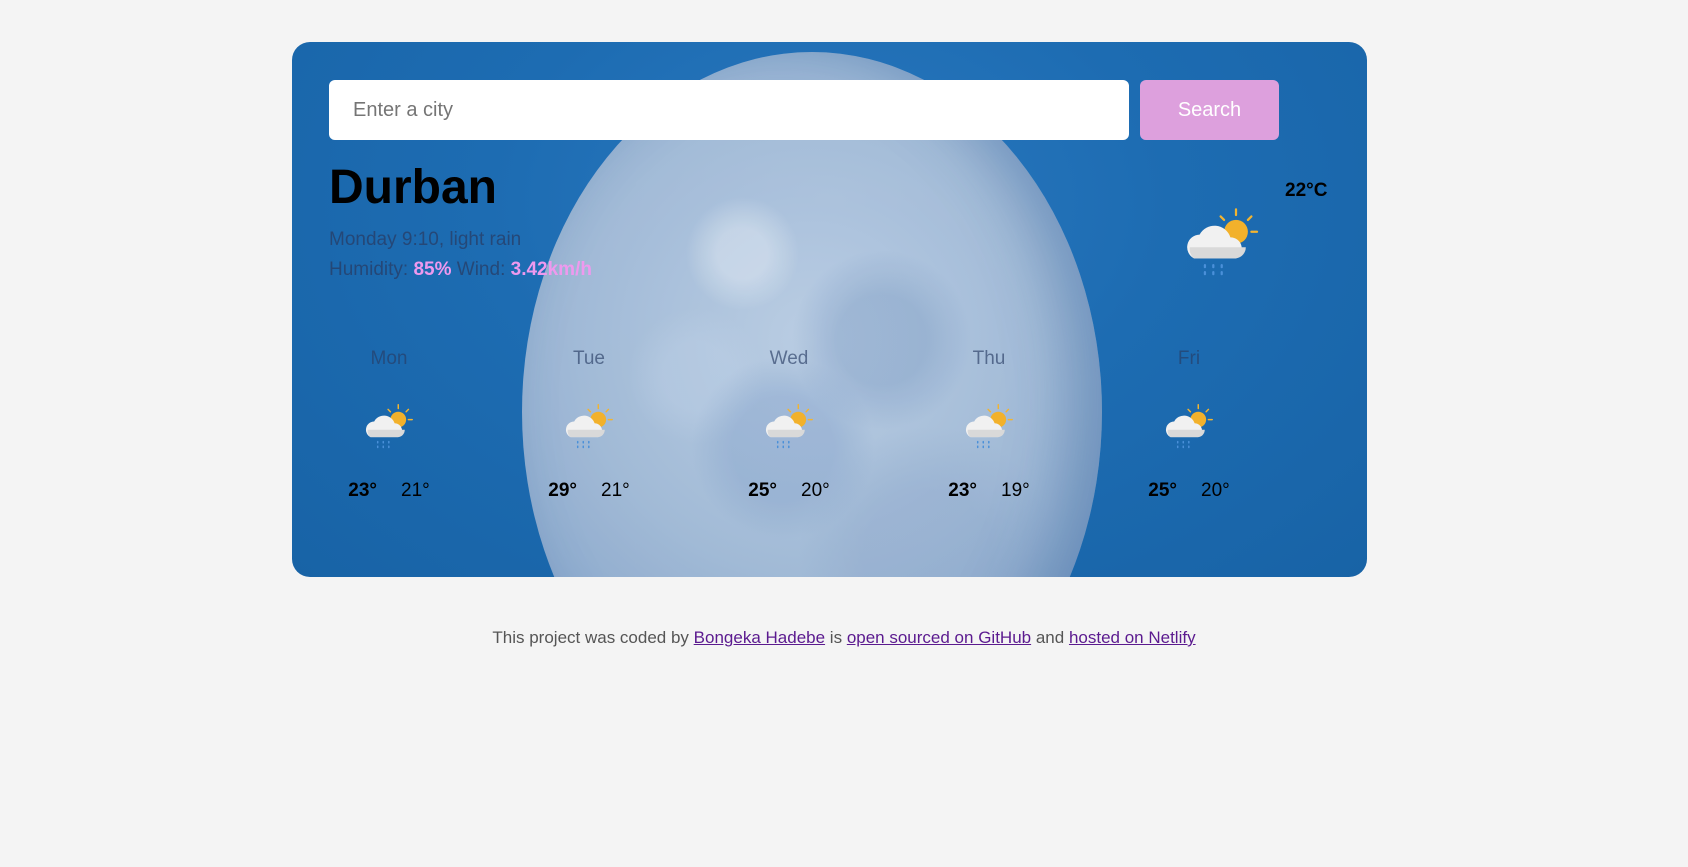 This screenshot has height=867, width=1688. Describe the element at coordinates (836, 637) in the screenshot. I see `footer-text-is: is` at that location.